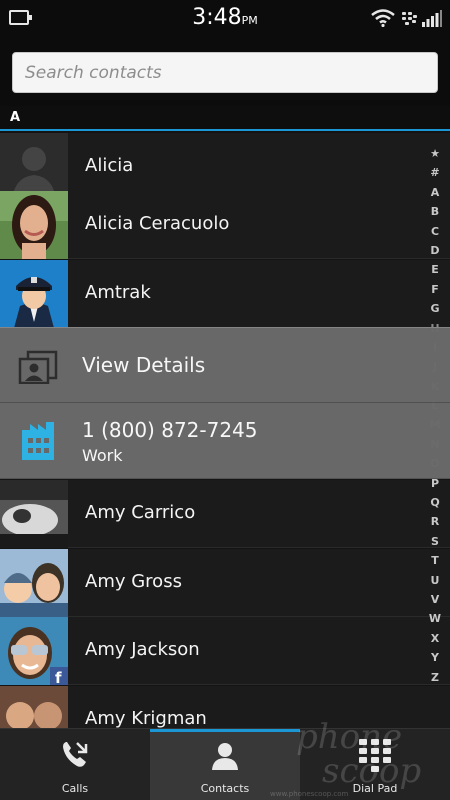 The image size is (450, 800). I want to click on section-header: A, so click(225, 118).